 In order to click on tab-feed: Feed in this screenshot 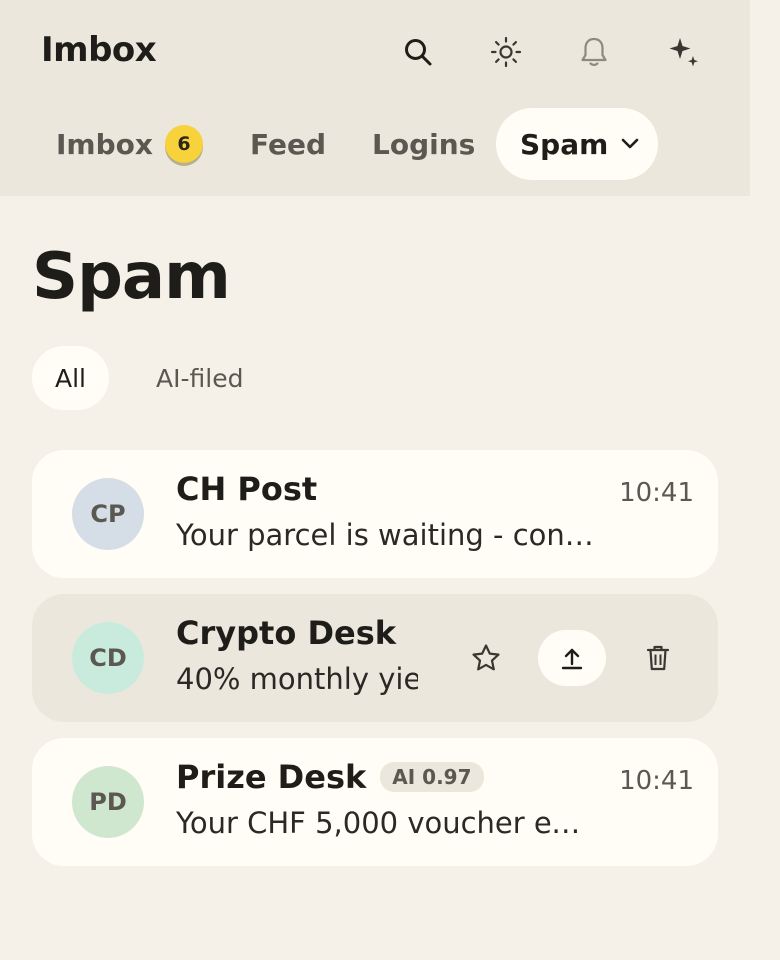, I will do `click(288, 144)`.